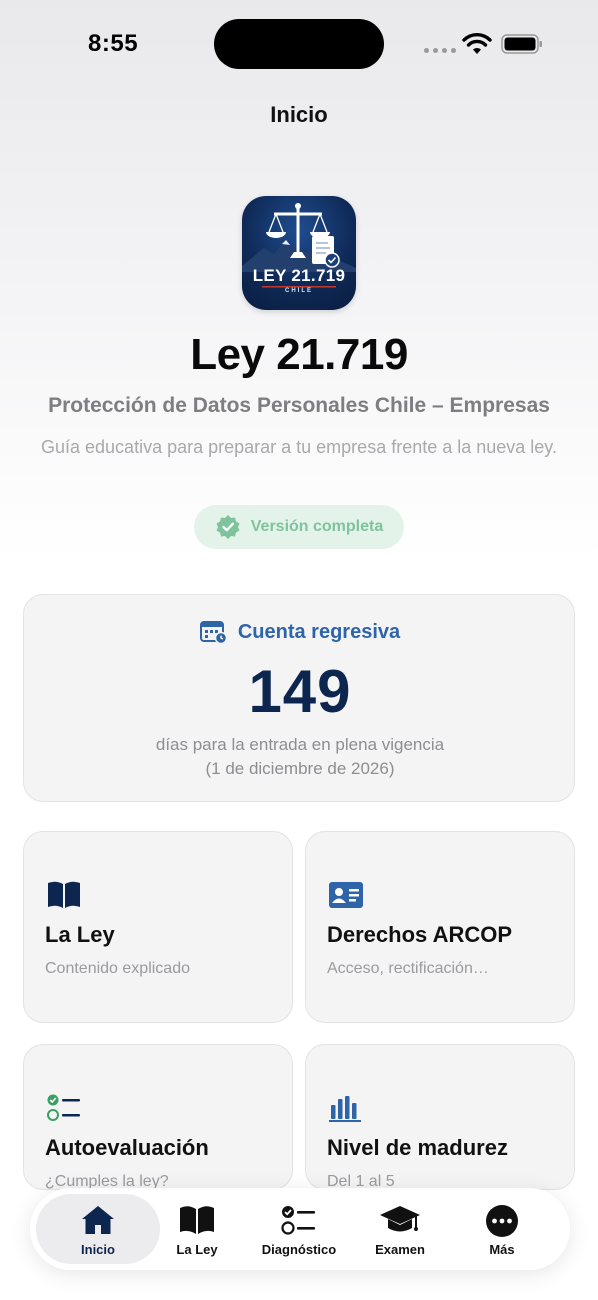 The image size is (598, 1300). I want to click on card-title: Nivel de madurez, so click(417, 1147).